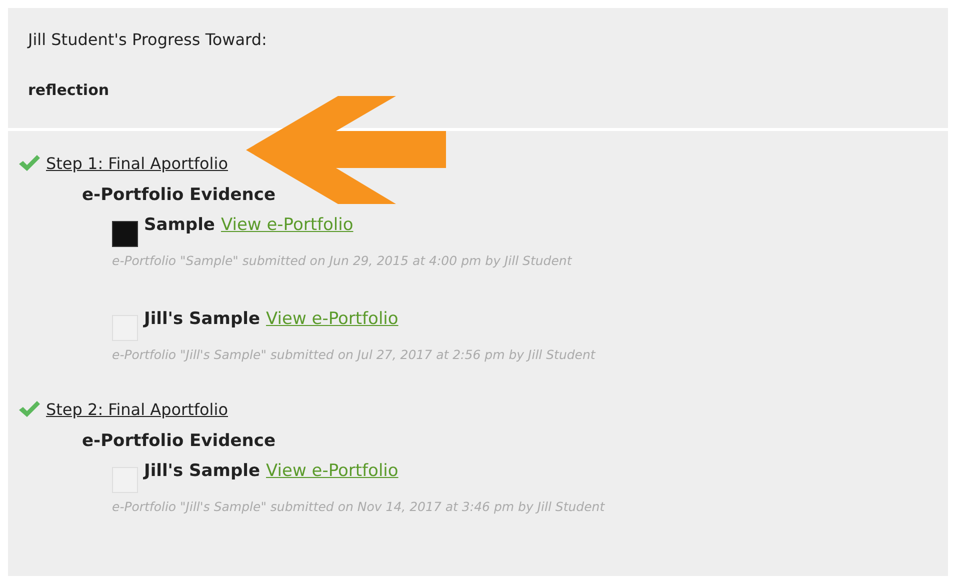  I want to click on submission-caption: e-Portfolio "Sample" submitted on Jun 29, 2015 at 4:00 pm by Jill Student, so click(342, 260).